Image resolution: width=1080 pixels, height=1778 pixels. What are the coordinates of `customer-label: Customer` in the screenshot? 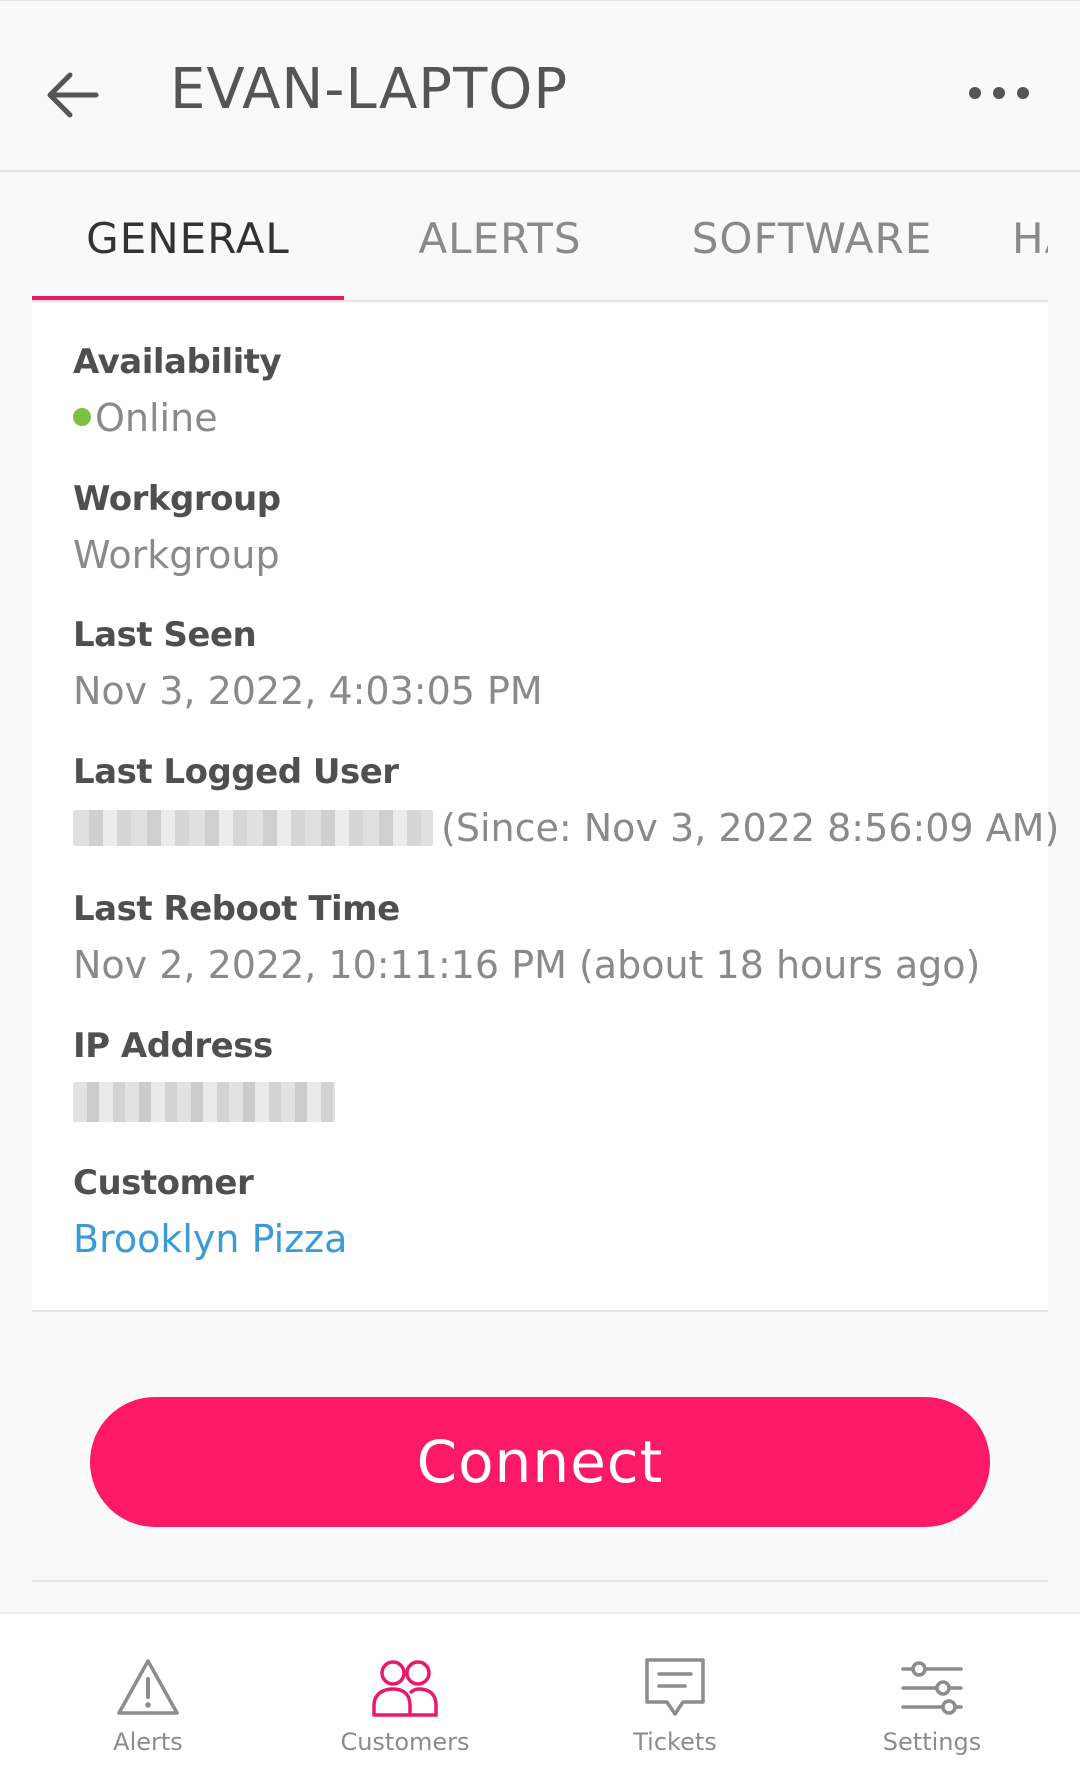 It's located at (163, 1183).